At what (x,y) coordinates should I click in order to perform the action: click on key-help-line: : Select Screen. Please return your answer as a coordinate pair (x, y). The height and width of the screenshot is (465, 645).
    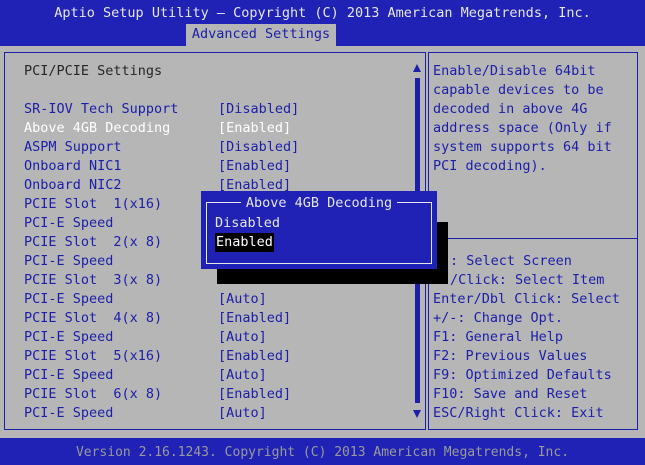
    Looking at the image, I should click on (511, 261).